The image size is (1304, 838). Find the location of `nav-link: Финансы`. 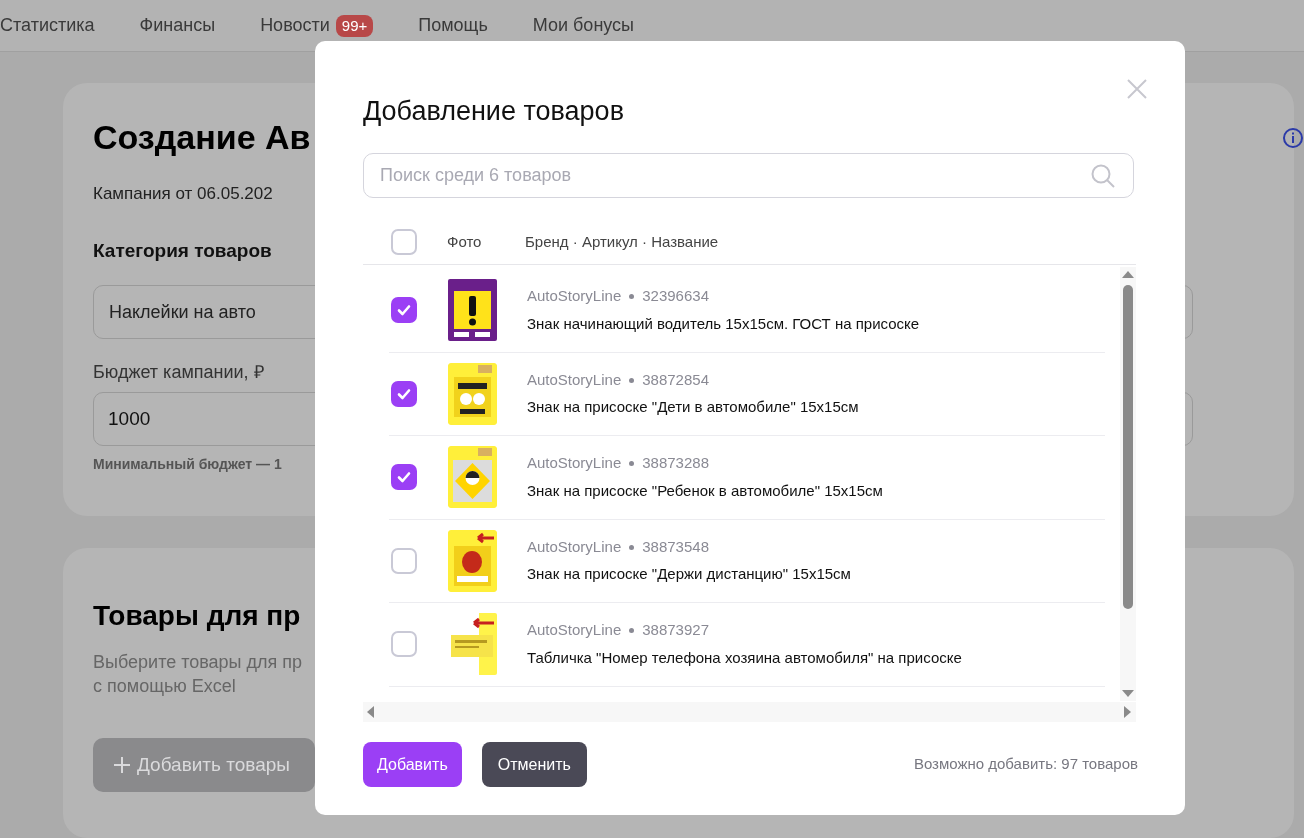

nav-link: Финансы is located at coordinates (177, 25).